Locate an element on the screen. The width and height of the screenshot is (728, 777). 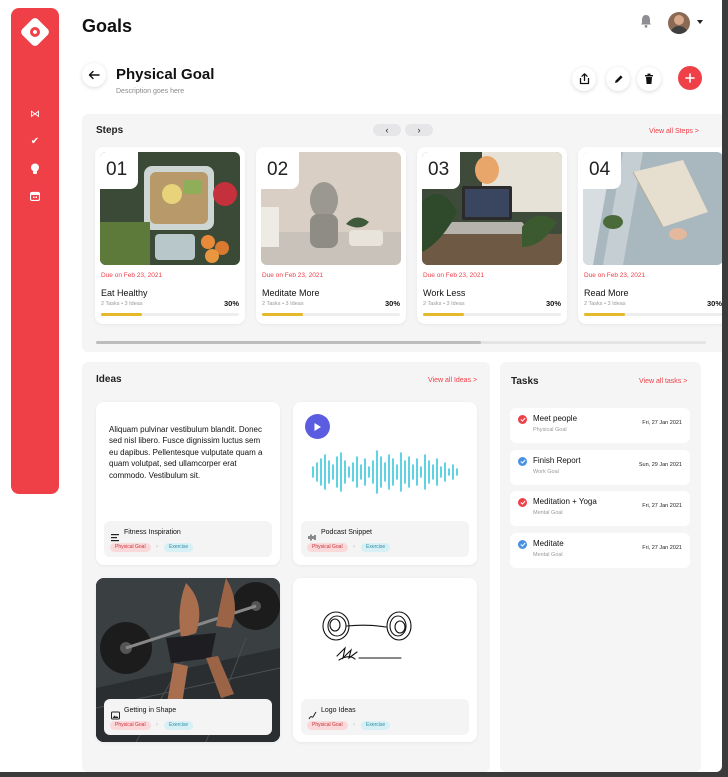
task-item-meditate: Meditate Mental Goal Fri, 27 Jan 2021 is located at coordinates (600, 550).